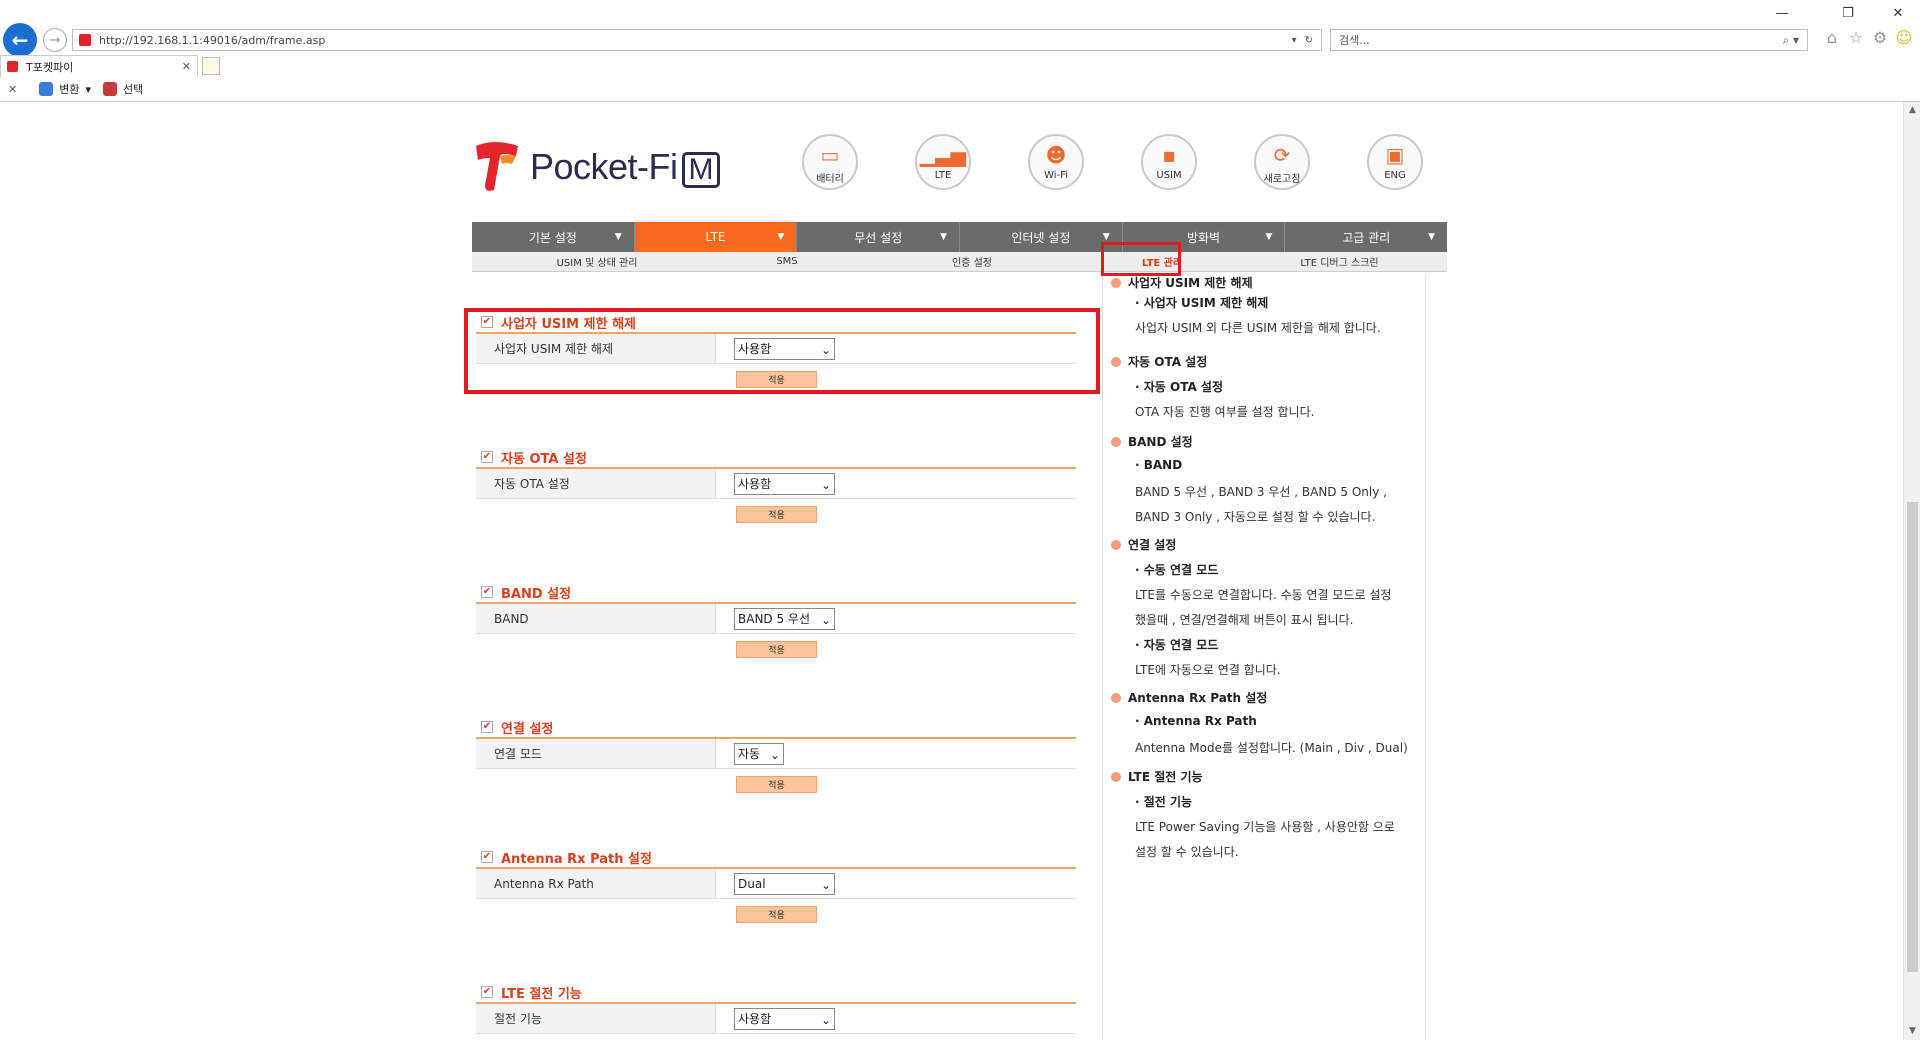  Describe the element at coordinates (1782, 14) in the screenshot. I see `minimize-button: —` at that location.